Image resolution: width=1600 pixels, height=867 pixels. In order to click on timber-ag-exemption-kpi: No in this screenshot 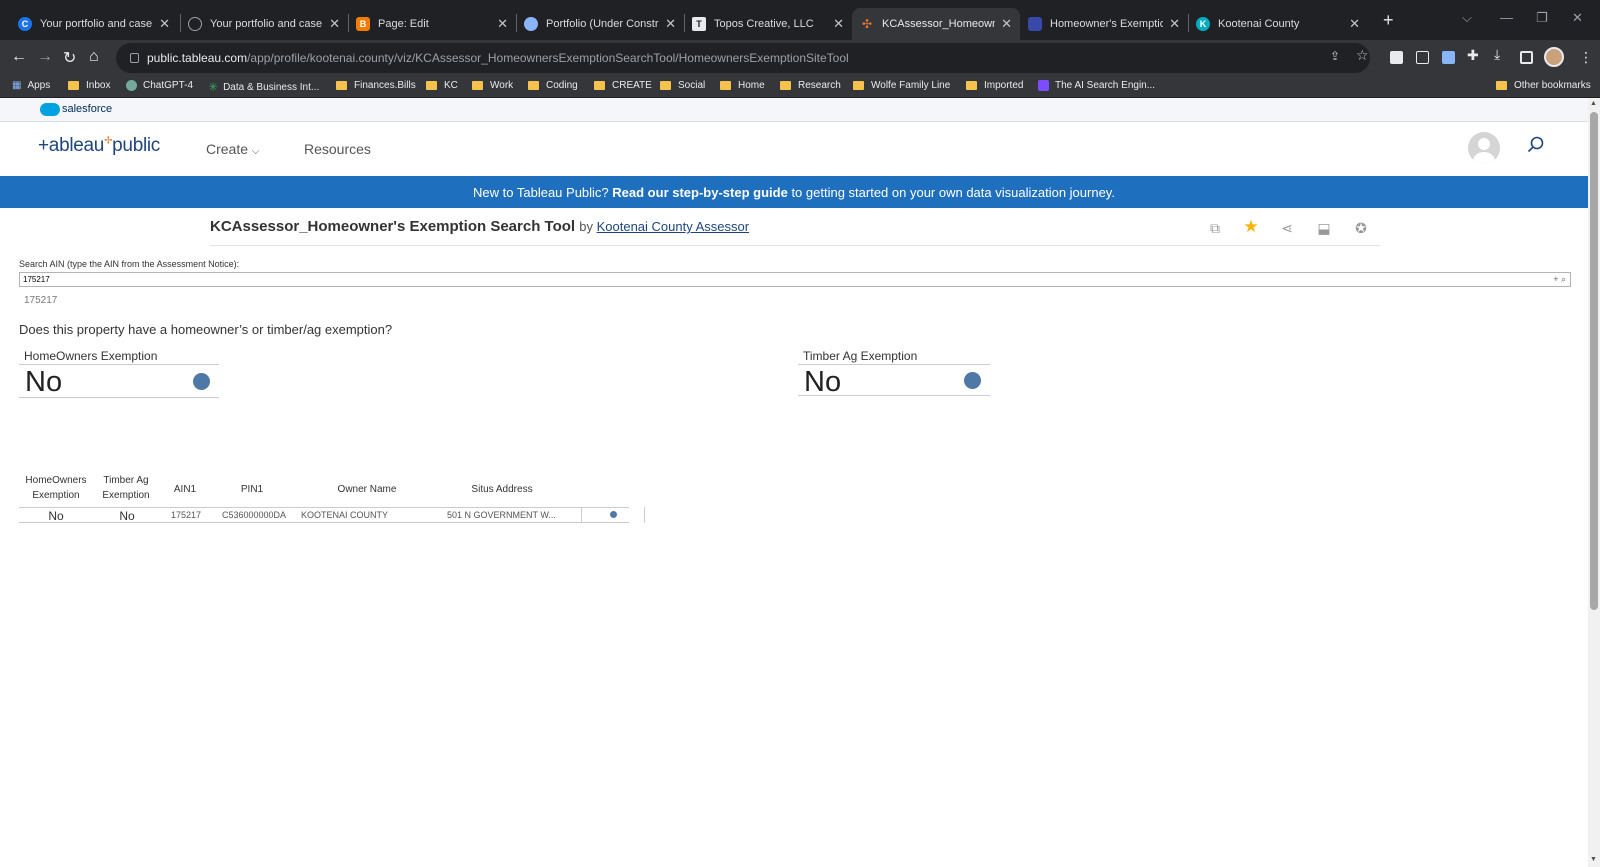, I will do `click(894, 381)`.